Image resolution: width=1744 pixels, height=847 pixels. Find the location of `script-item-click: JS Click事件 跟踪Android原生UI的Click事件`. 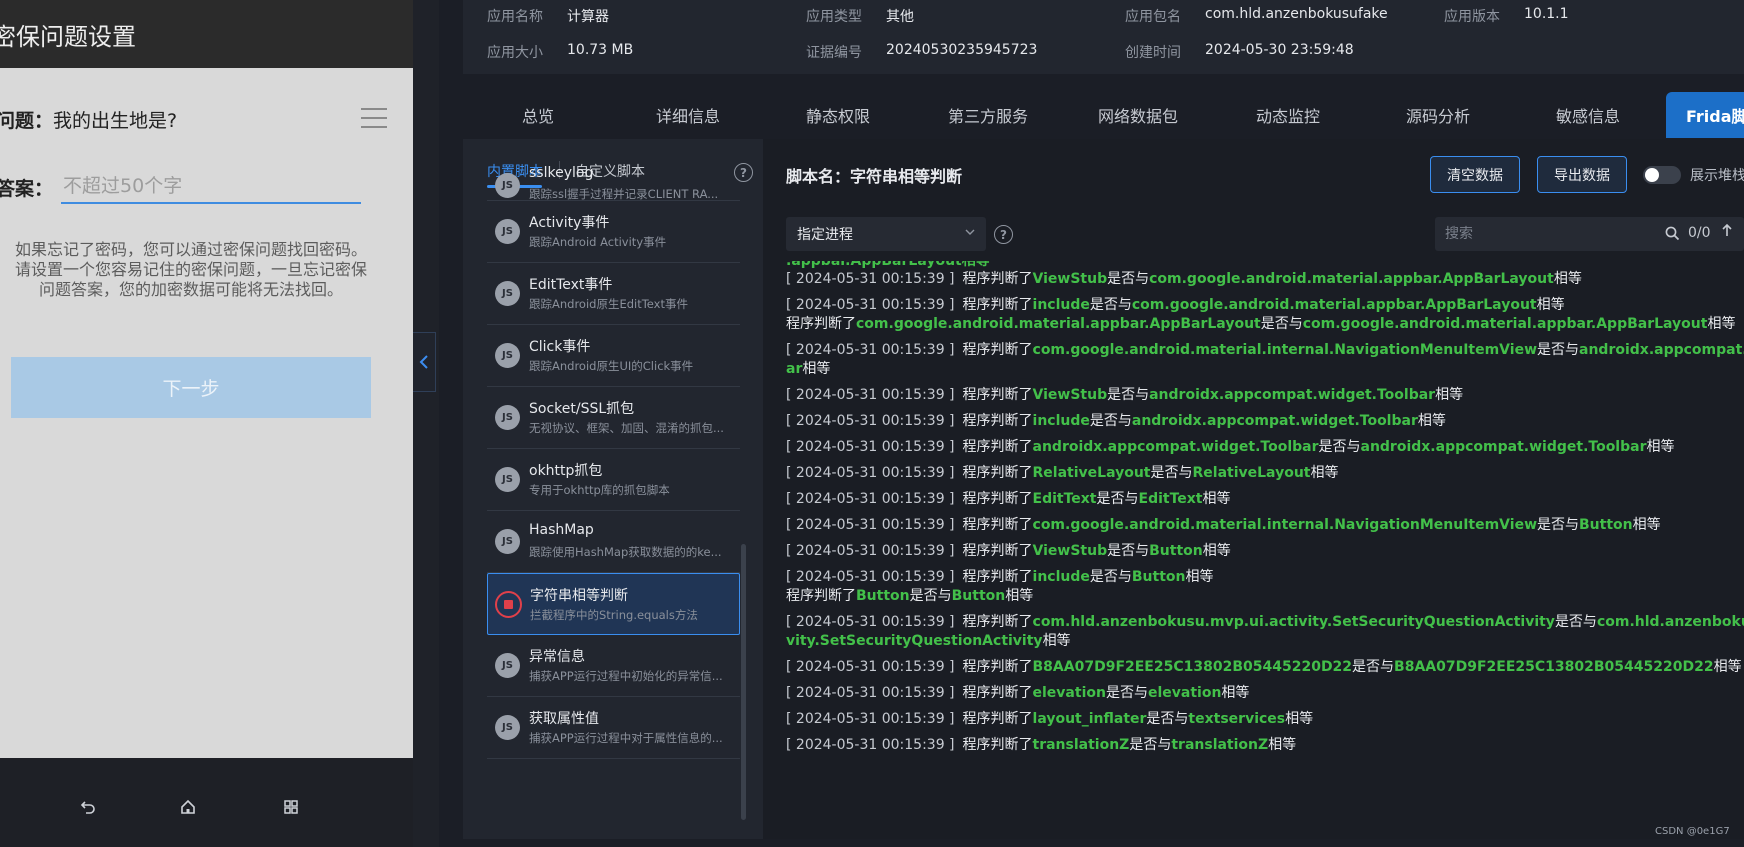

script-item-click: JS Click事件 跟踪Android原生UI的Click事件 is located at coordinates (613, 356).